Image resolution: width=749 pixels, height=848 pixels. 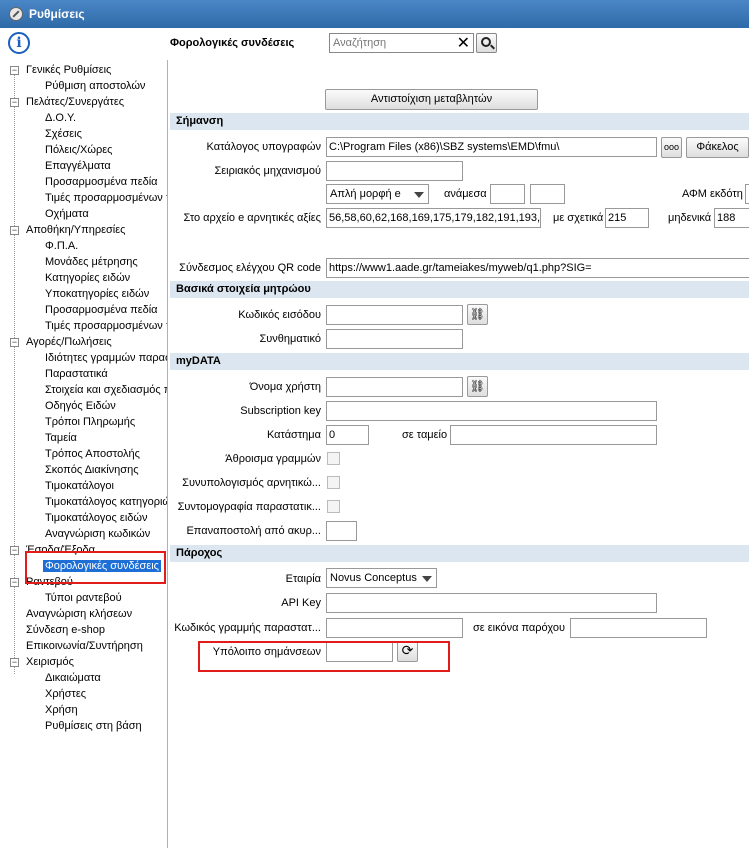 What do you see at coordinates (67, 214) in the screenshot?
I see `tree-item-vehicles: Οχήματα` at bounding box center [67, 214].